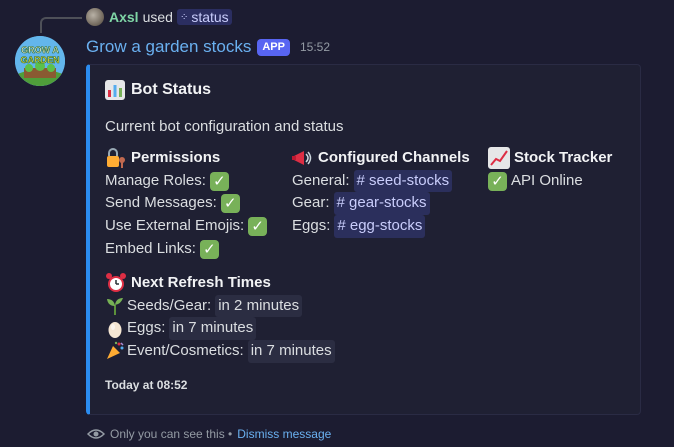 This screenshot has width=674, height=447. What do you see at coordinates (146, 385) in the screenshot?
I see `embed-footer: Today at 08:52` at bounding box center [146, 385].